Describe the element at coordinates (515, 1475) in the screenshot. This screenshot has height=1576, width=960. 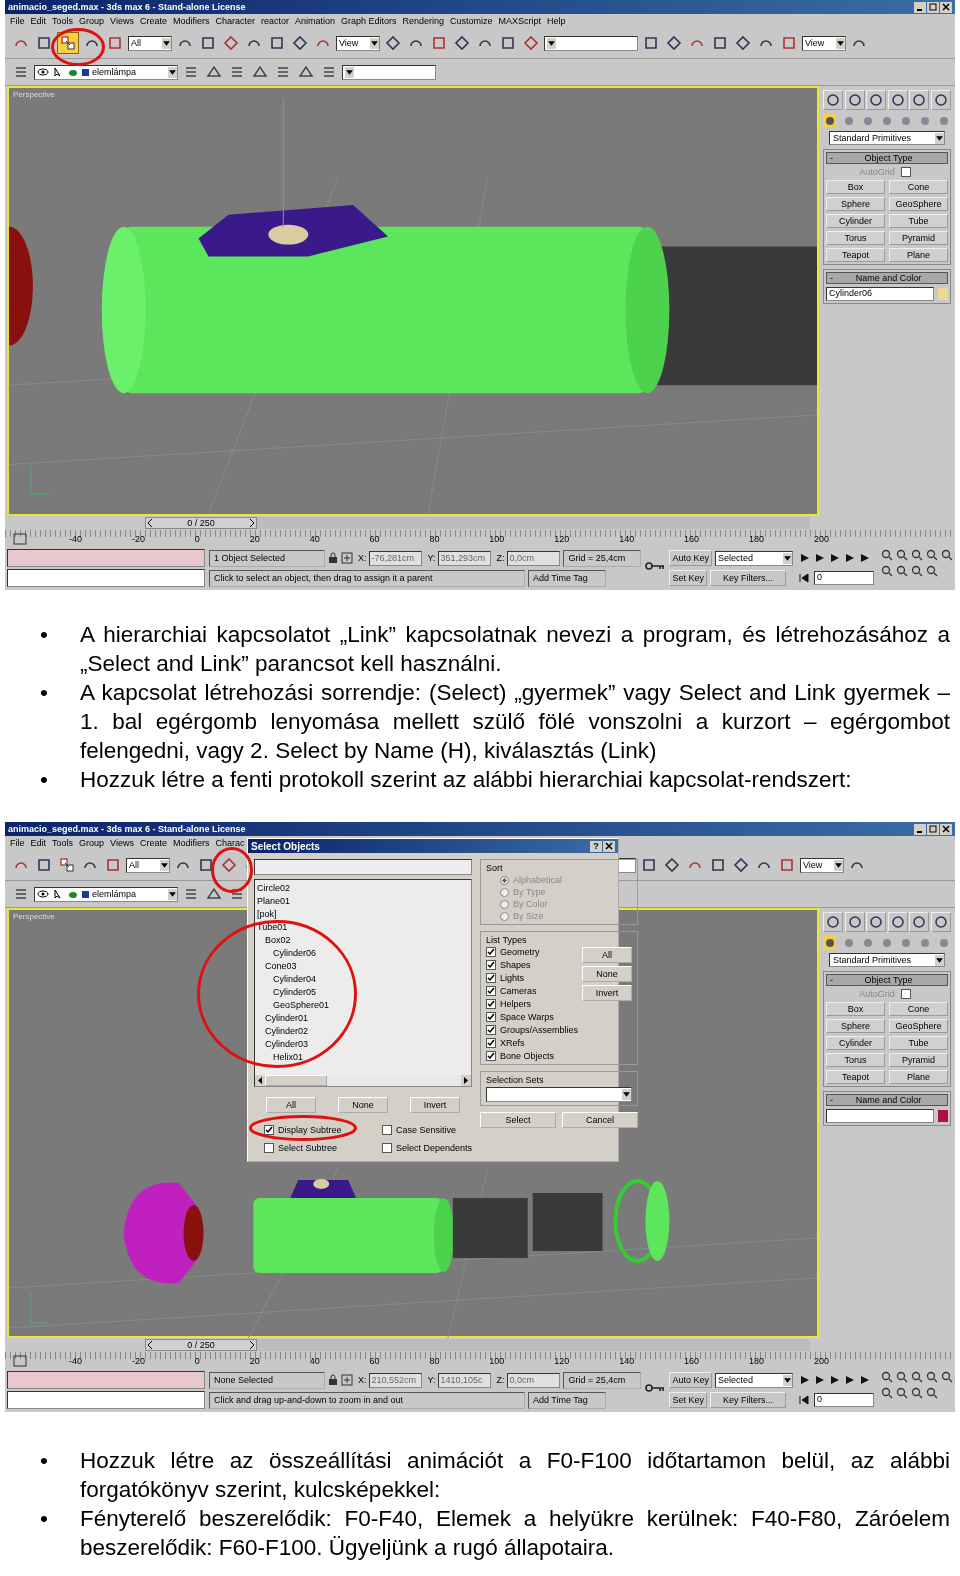
I see `bullet-paragraph: Hozzuk létre az összeállítási animációt a F0-F100 időtartamon belül, az alábbi forgatókönyv szerint, kulcsképekkel:` at that location.